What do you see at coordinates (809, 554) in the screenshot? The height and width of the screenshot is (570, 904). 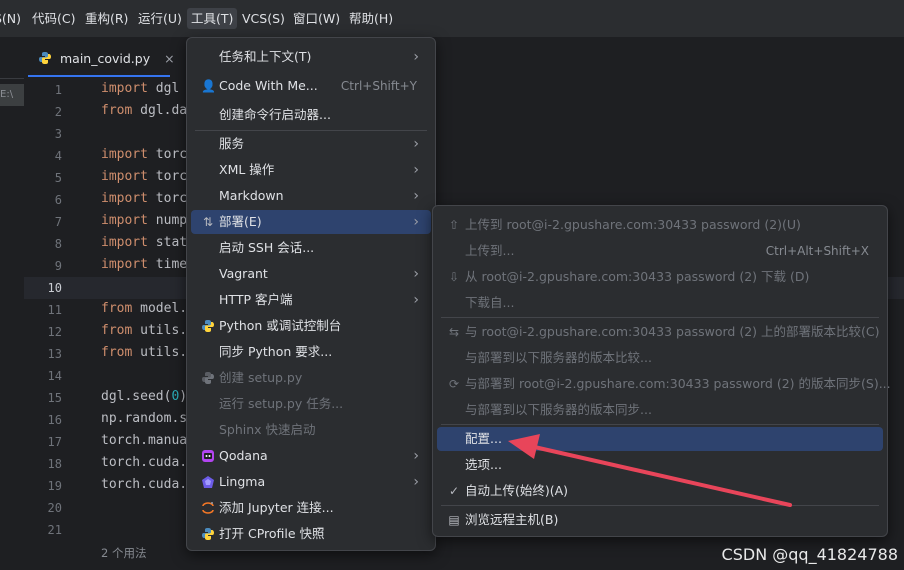 I see `watermark: CSDN @qq_41824788` at bounding box center [809, 554].